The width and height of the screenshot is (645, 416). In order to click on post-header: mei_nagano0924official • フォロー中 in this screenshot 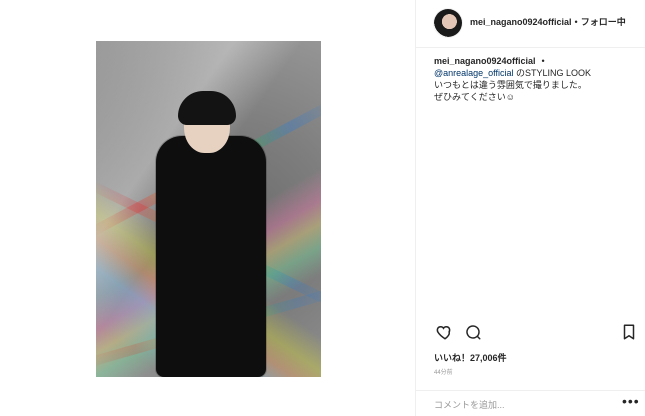, I will do `click(530, 24)`.